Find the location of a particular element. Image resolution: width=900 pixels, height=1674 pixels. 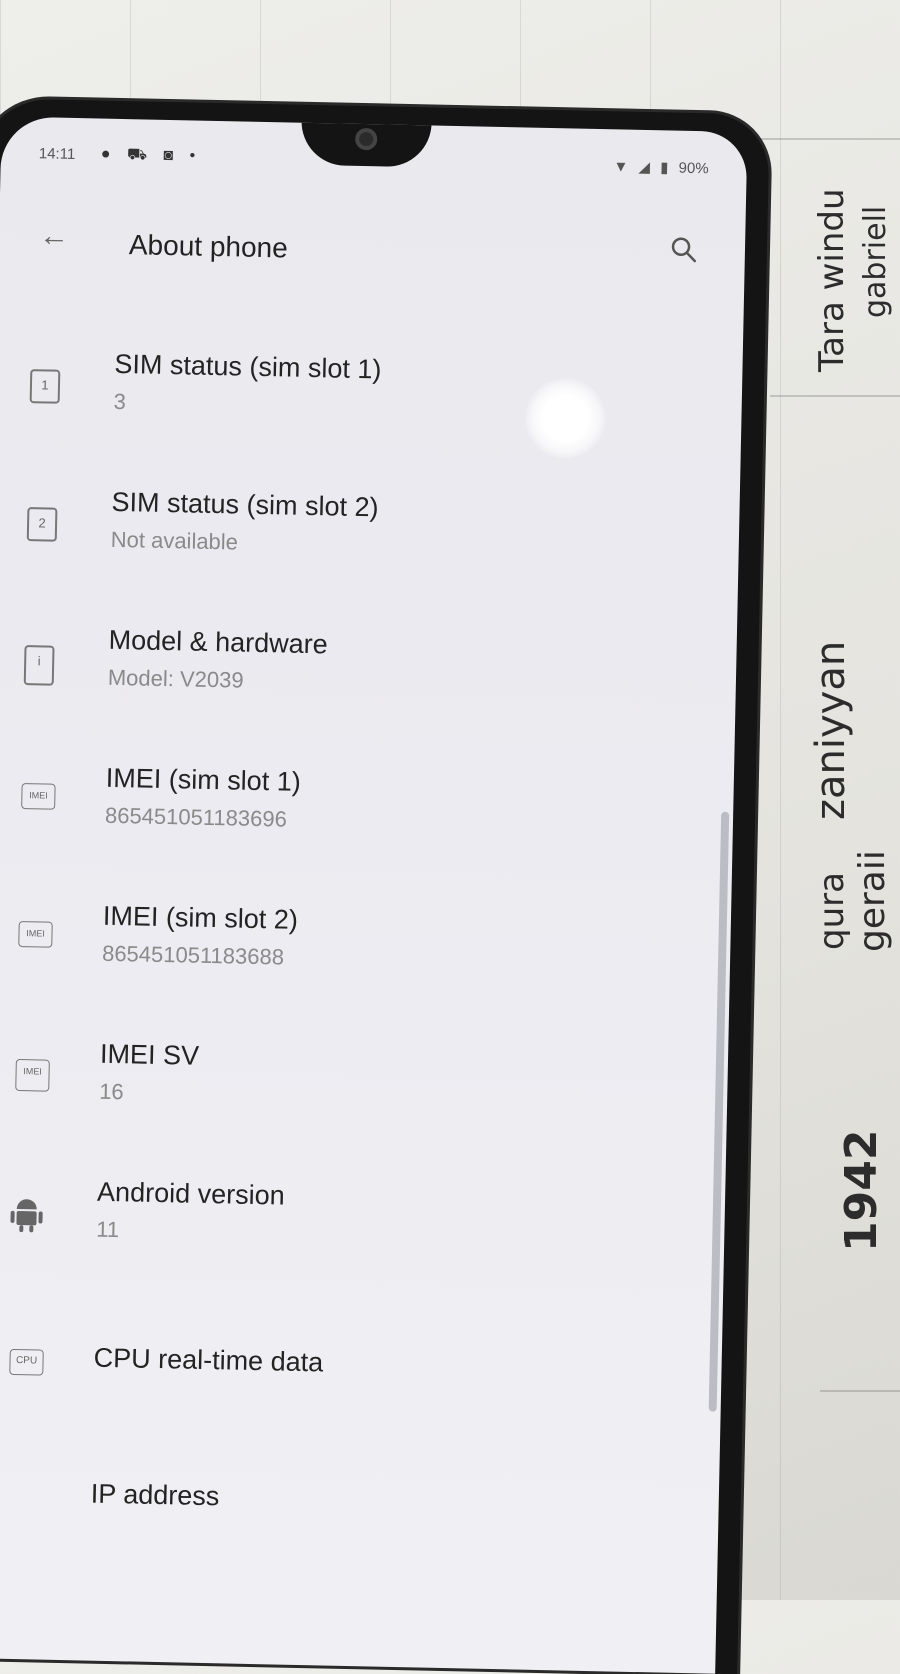

sim-card-icon: 1 is located at coordinates (45, 386).